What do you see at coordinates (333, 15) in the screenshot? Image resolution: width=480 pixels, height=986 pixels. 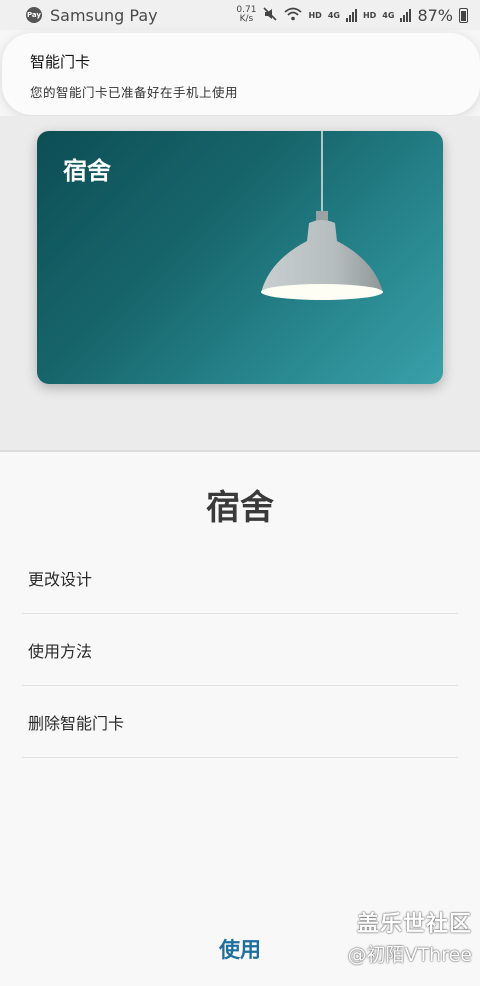 I see `network1-gen: 4G` at bounding box center [333, 15].